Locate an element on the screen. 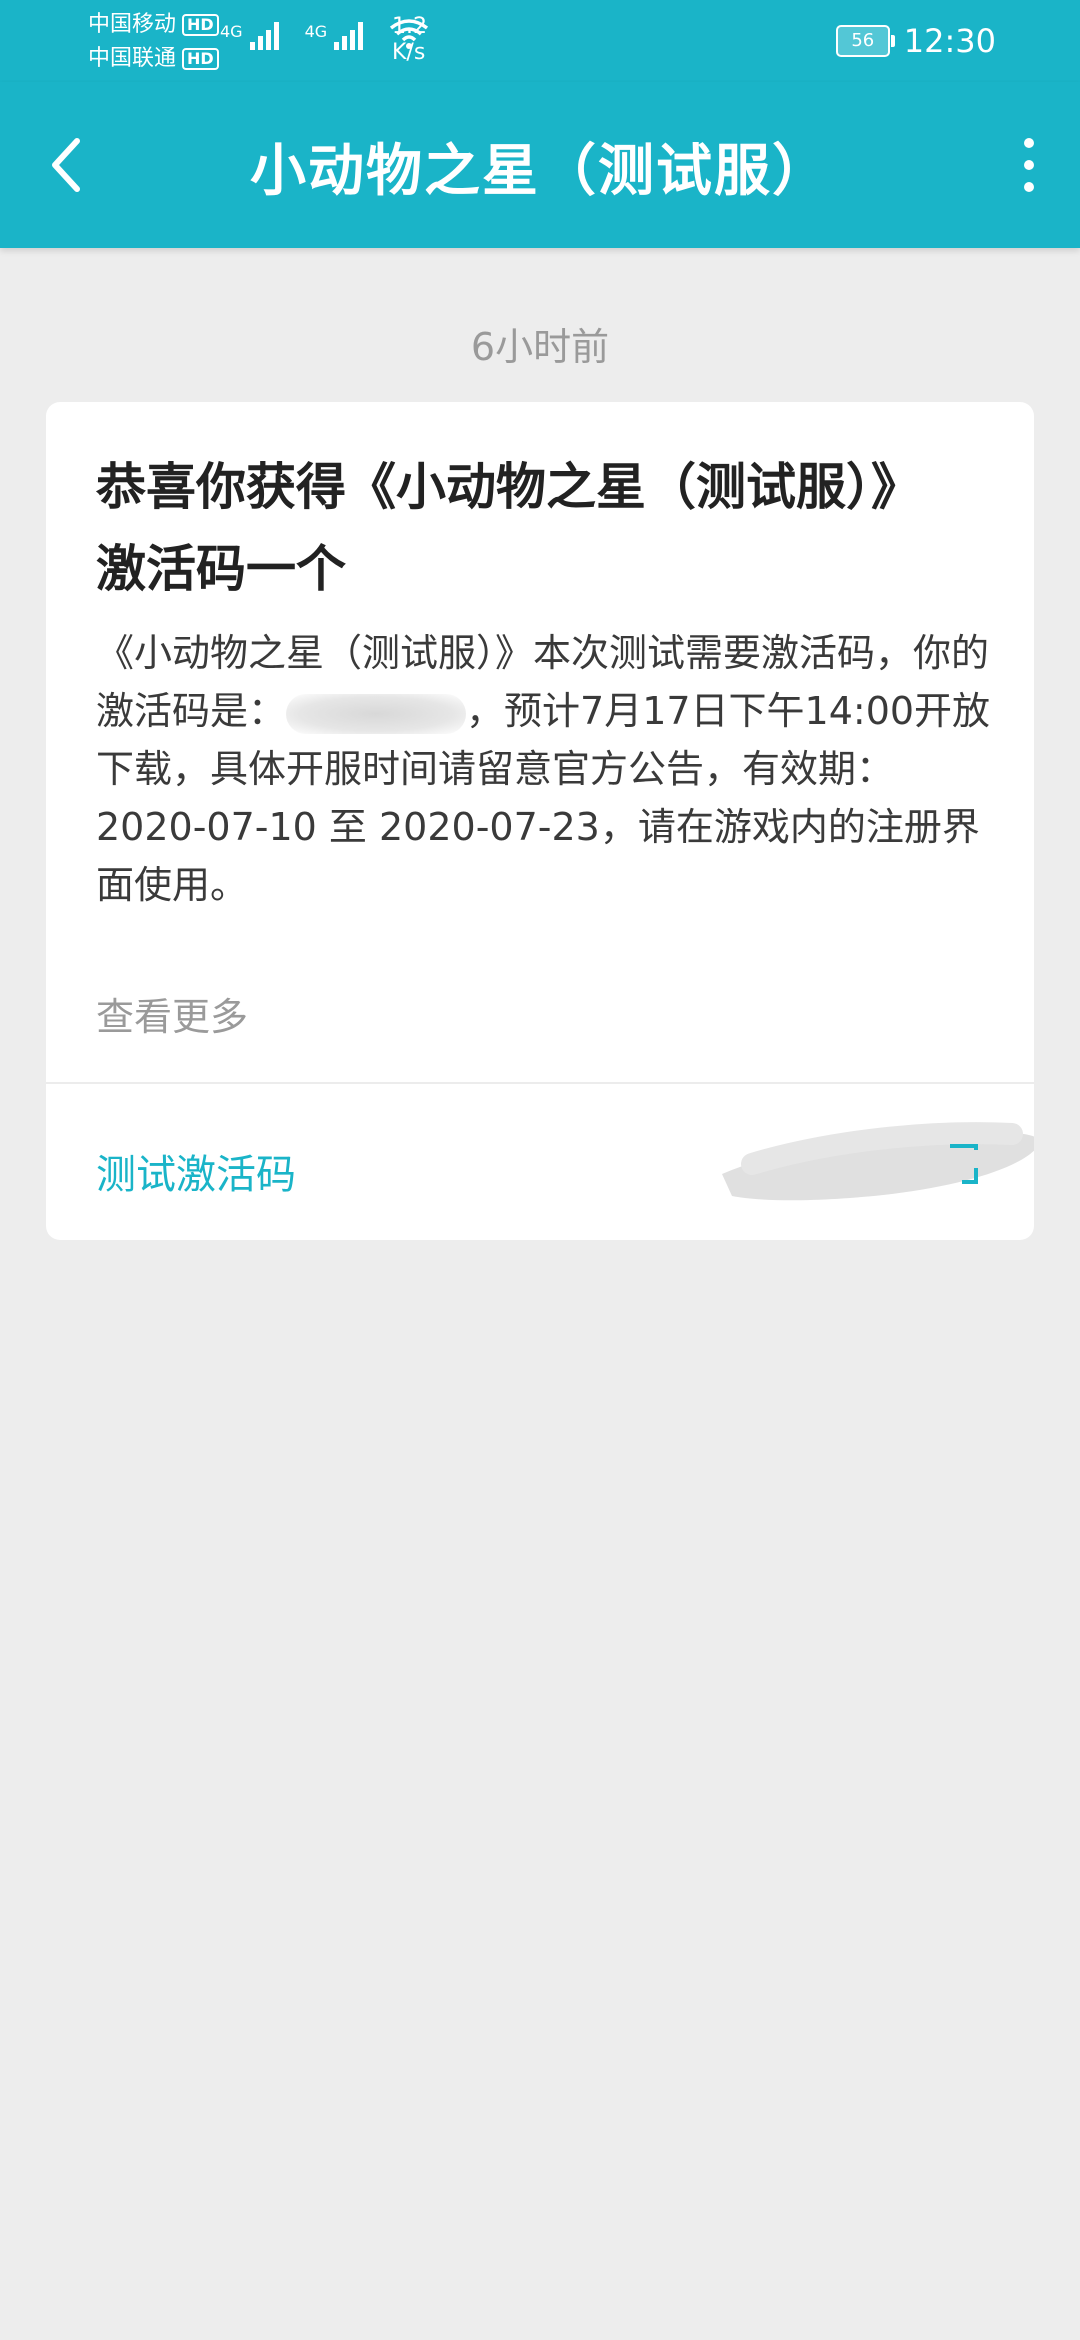 The height and width of the screenshot is (2340, 1080). carrier-info: 中国移动 HD 中国联通 HD is located at coordinates (153, 42).